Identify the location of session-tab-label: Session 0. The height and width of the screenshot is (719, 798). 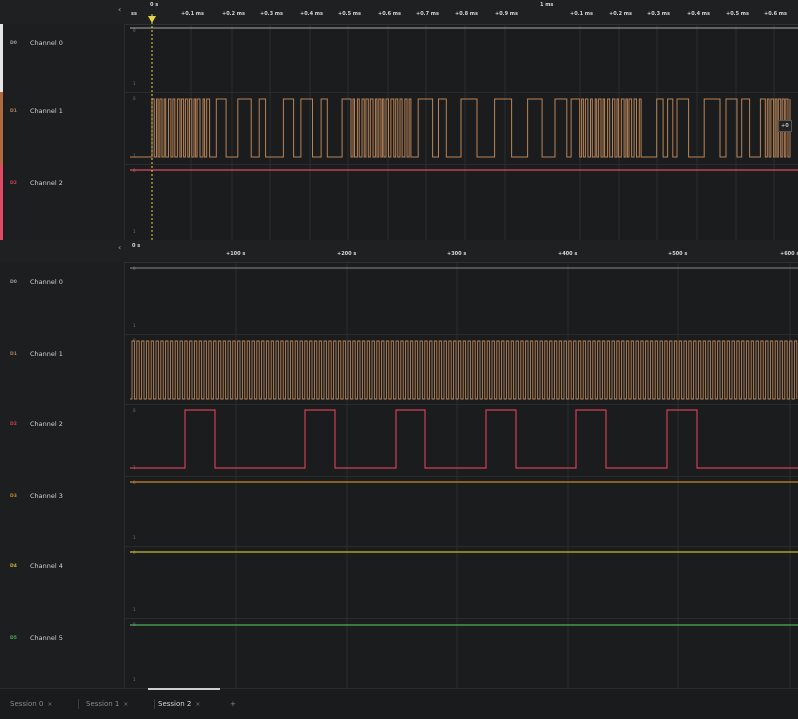
(27, 704).